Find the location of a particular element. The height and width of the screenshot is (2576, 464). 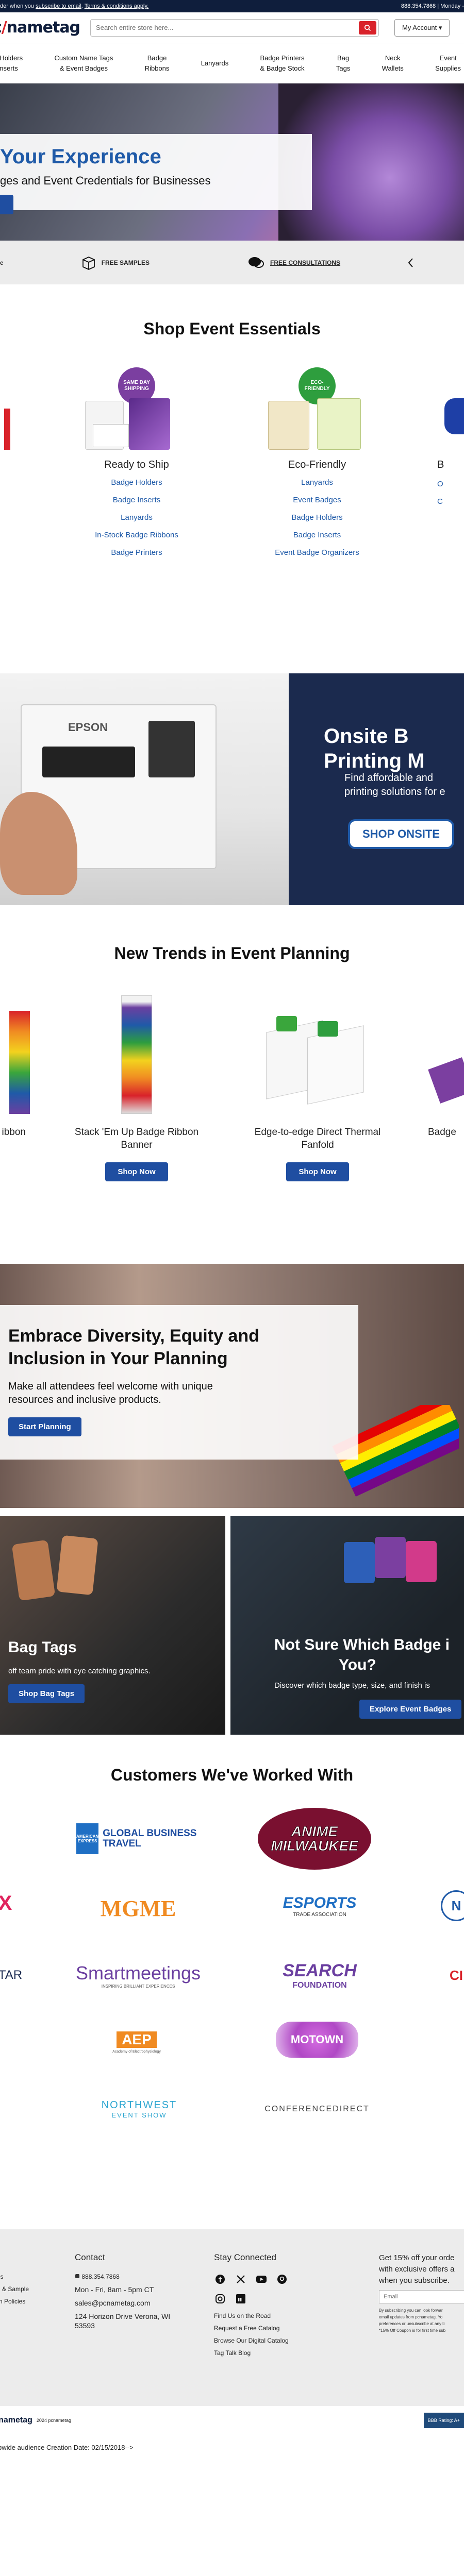

partial-icon is located at coordinates (410, 262).